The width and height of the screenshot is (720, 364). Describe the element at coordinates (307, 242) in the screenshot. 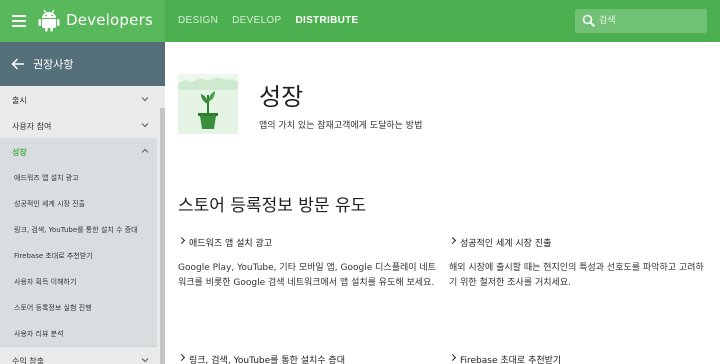

I see `card-title-link: 애드워즈 앱 설치 광고` at that location.